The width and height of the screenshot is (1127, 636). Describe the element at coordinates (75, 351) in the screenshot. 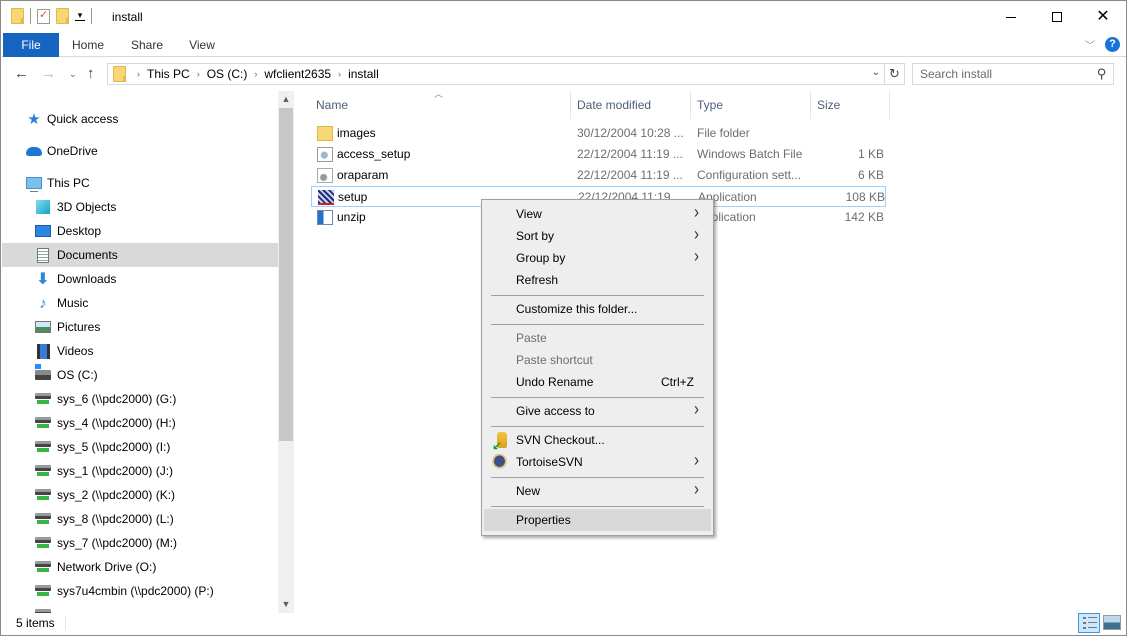

I see `nav-item-label: Videos` at that location.